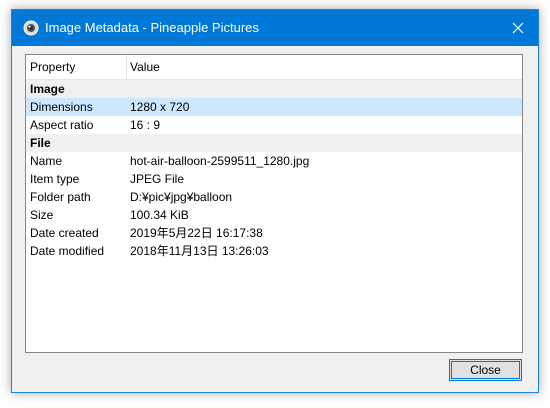 The height and width of the screenshot is (408, 550). I want to click on tree-header: Property Value, so click(274, 67).